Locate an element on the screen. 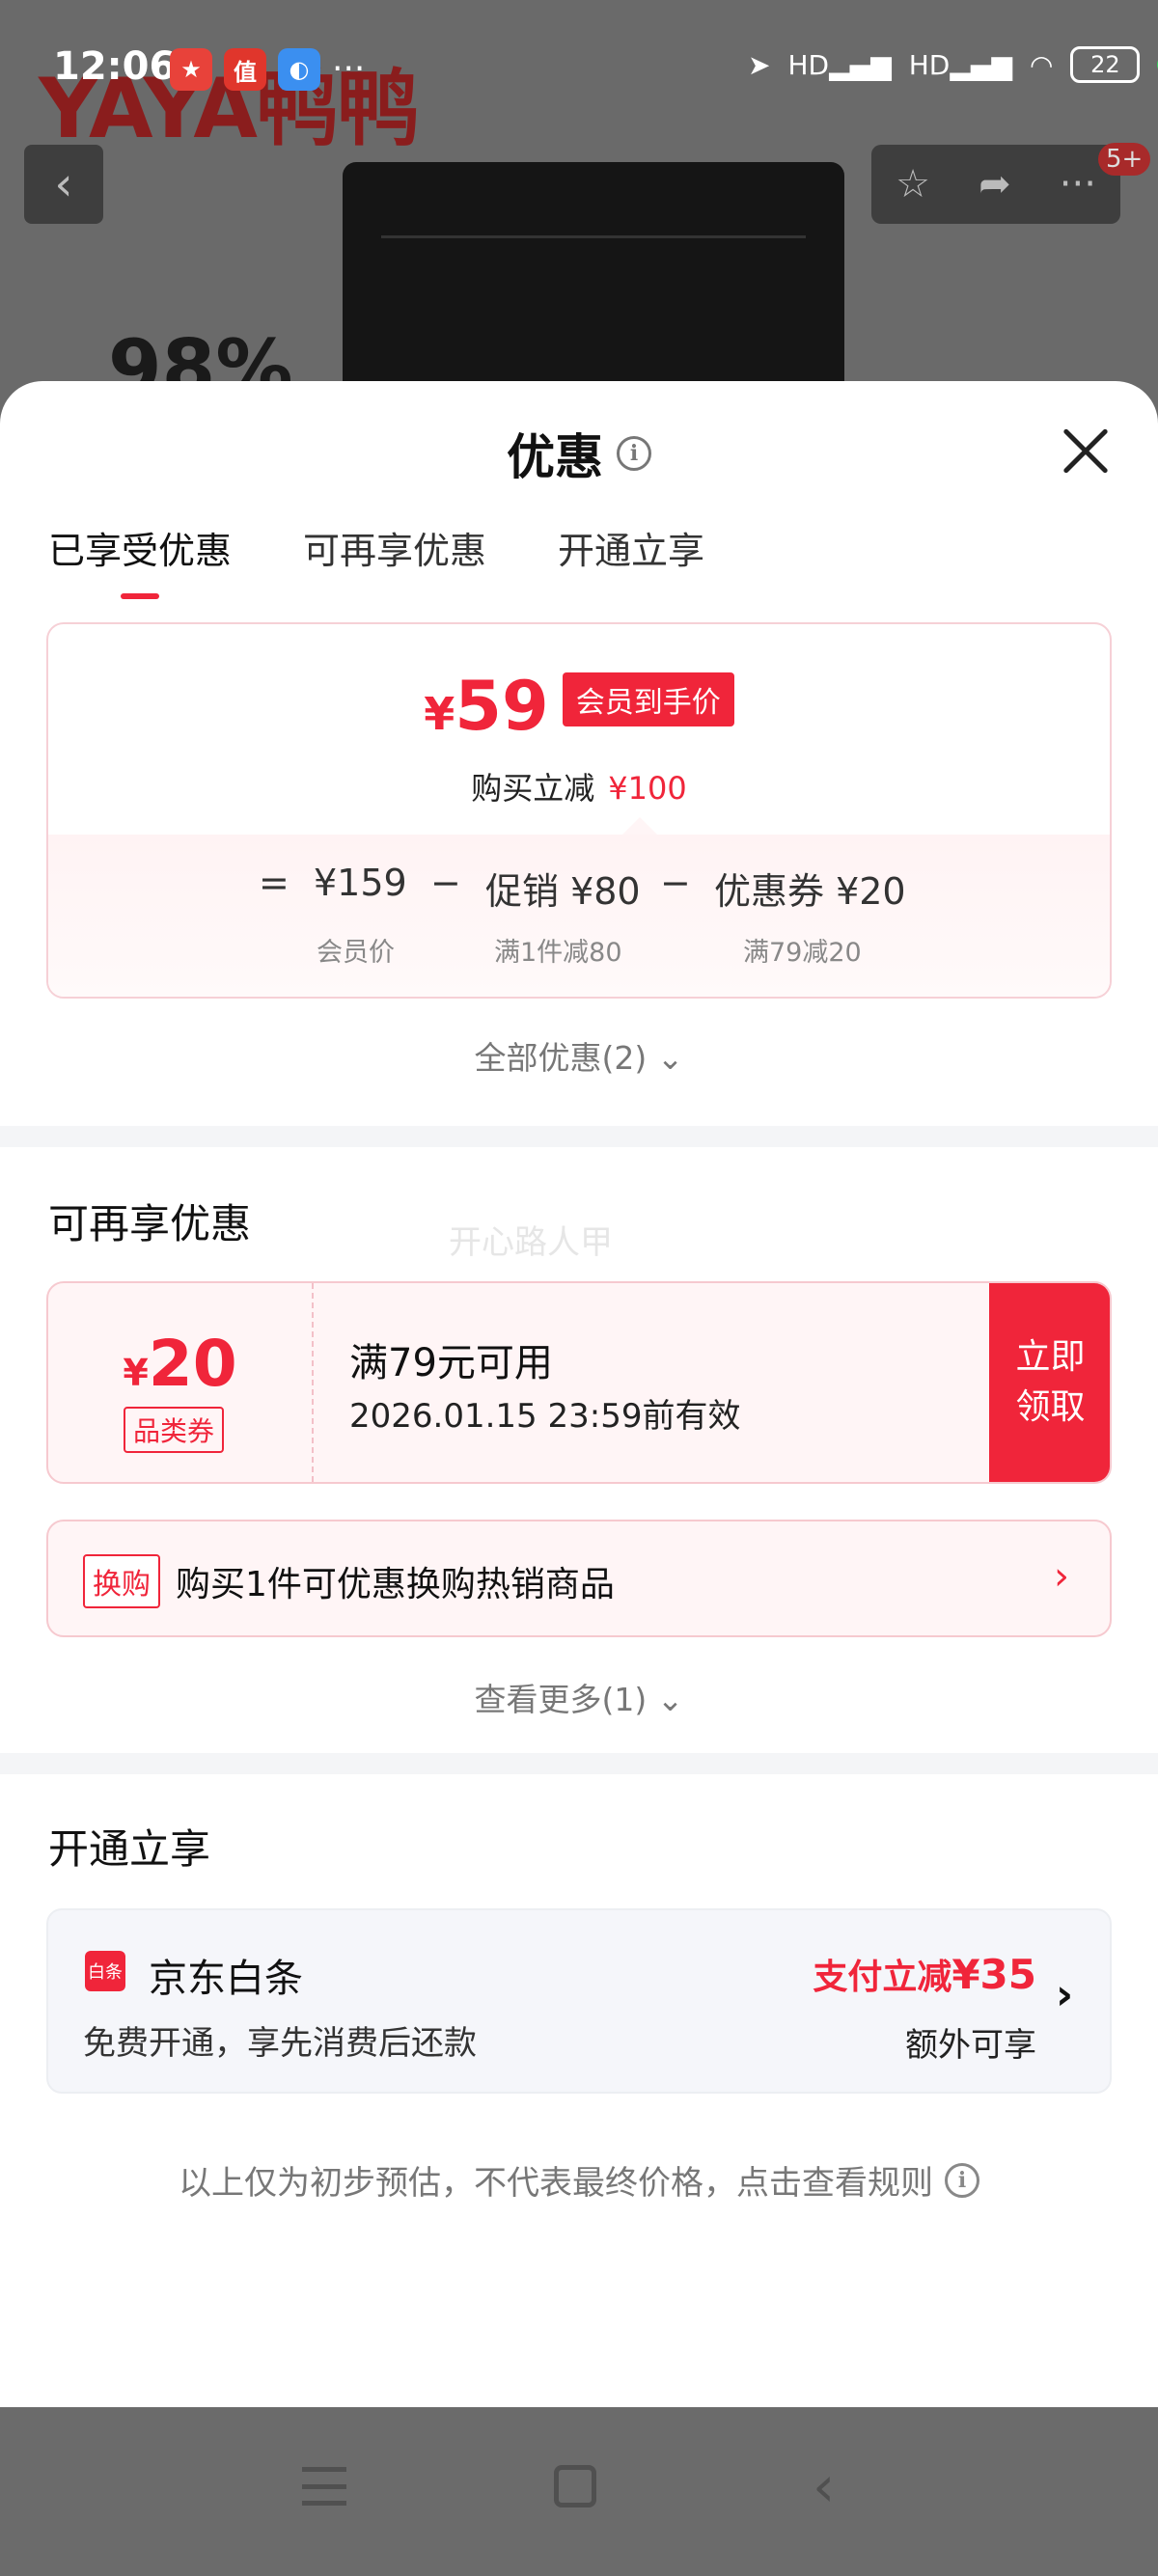 The width and height of the screenshot is (1158, 2576). open-offers-title: 开通立享 is located at coordinates (129, 1849).